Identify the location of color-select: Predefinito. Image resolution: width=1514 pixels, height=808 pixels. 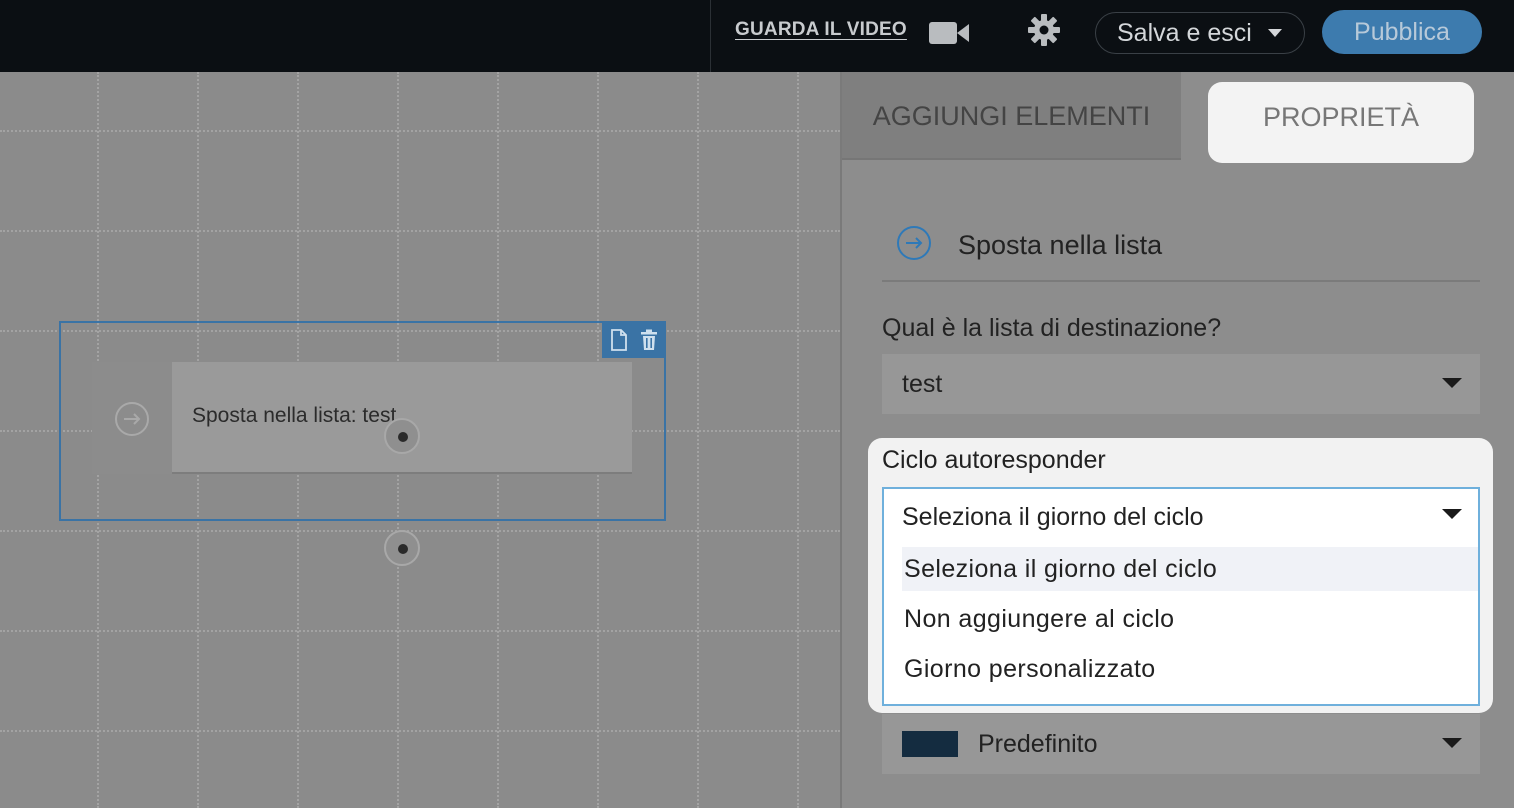
(1181, 744).